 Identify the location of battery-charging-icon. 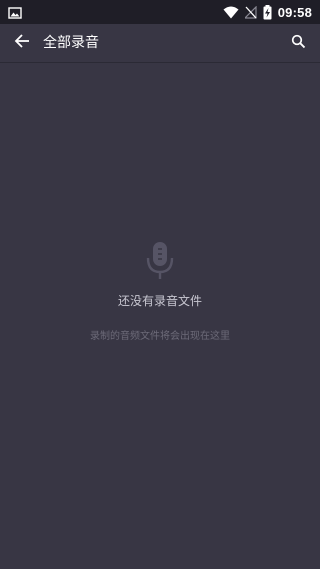
(267, 12).